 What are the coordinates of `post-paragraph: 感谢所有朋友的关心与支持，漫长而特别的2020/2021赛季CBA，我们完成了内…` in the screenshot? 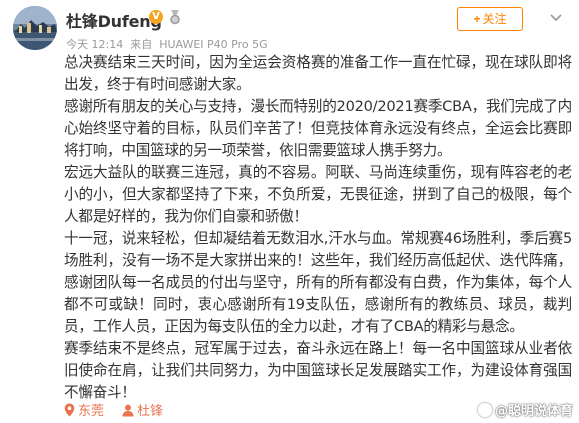 It's located at (318, 128).